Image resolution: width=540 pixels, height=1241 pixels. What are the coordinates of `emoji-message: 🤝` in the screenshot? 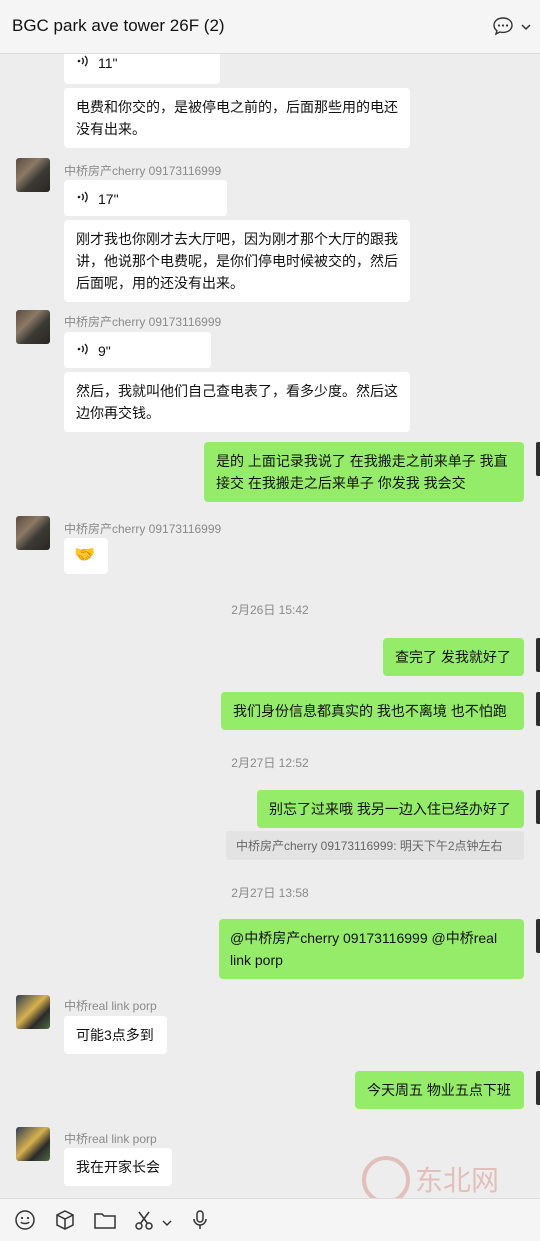 It's located at (86, 556).